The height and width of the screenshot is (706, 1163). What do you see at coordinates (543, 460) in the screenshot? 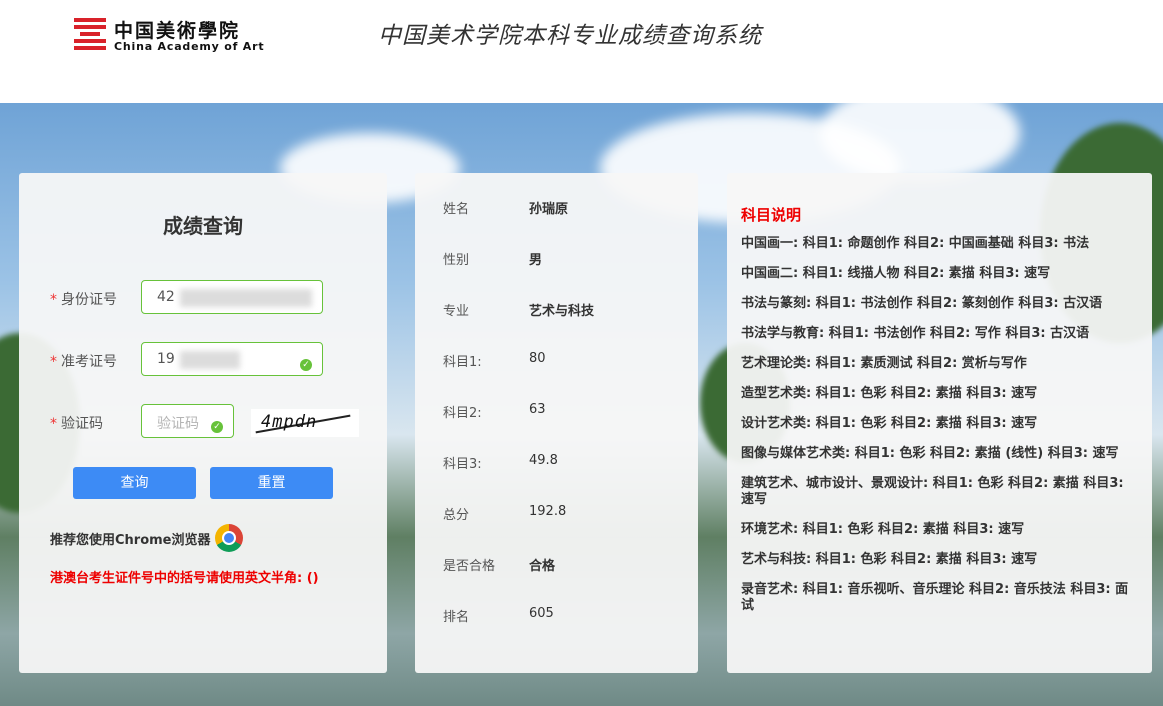
I see `result-value: 49.8` at bounding box center [543, 460].